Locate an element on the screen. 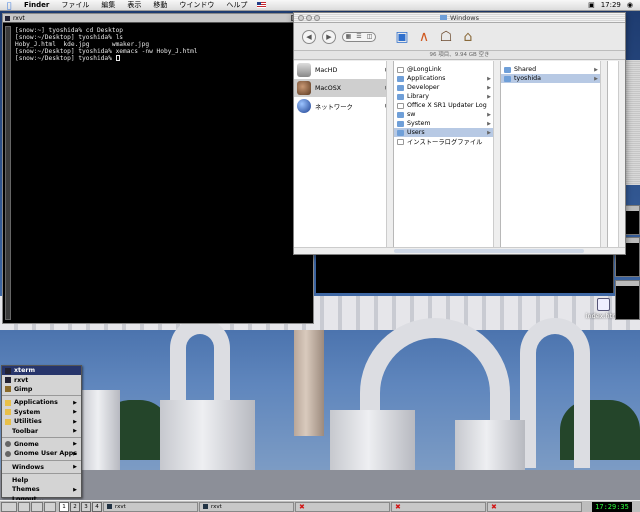  gnome-icon is located at coordinates (8, 453).